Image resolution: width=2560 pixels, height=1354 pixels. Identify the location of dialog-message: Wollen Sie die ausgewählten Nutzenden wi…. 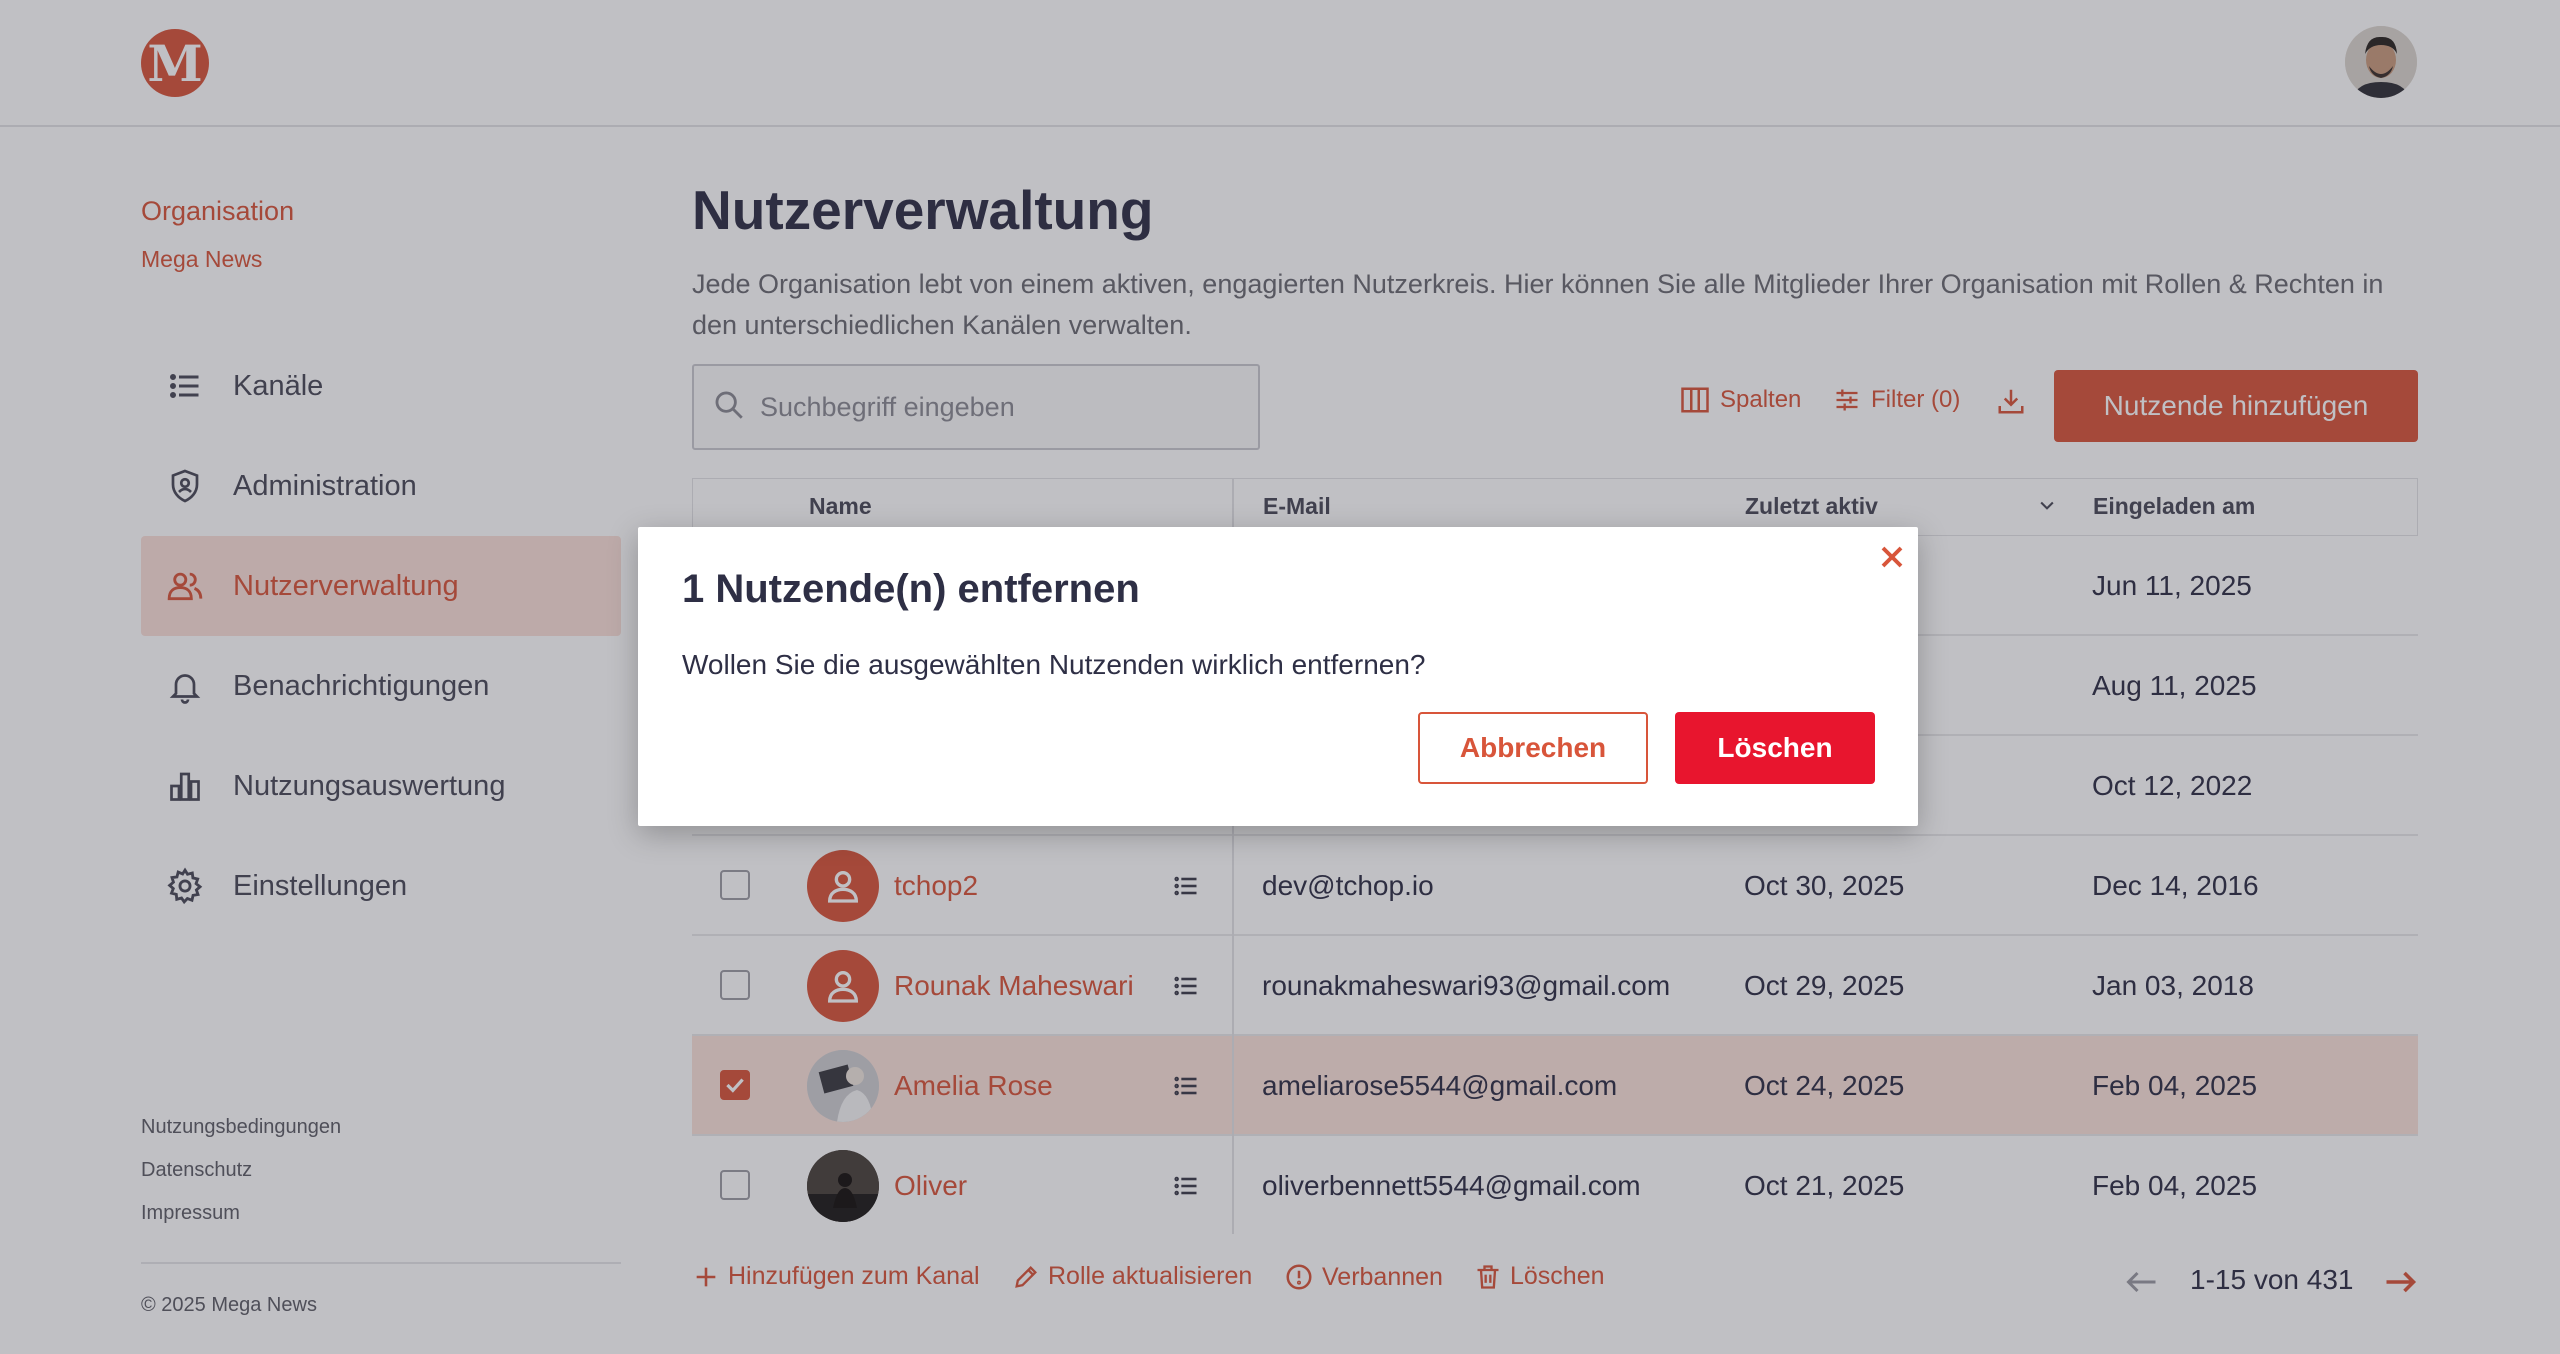
(1054, 664).